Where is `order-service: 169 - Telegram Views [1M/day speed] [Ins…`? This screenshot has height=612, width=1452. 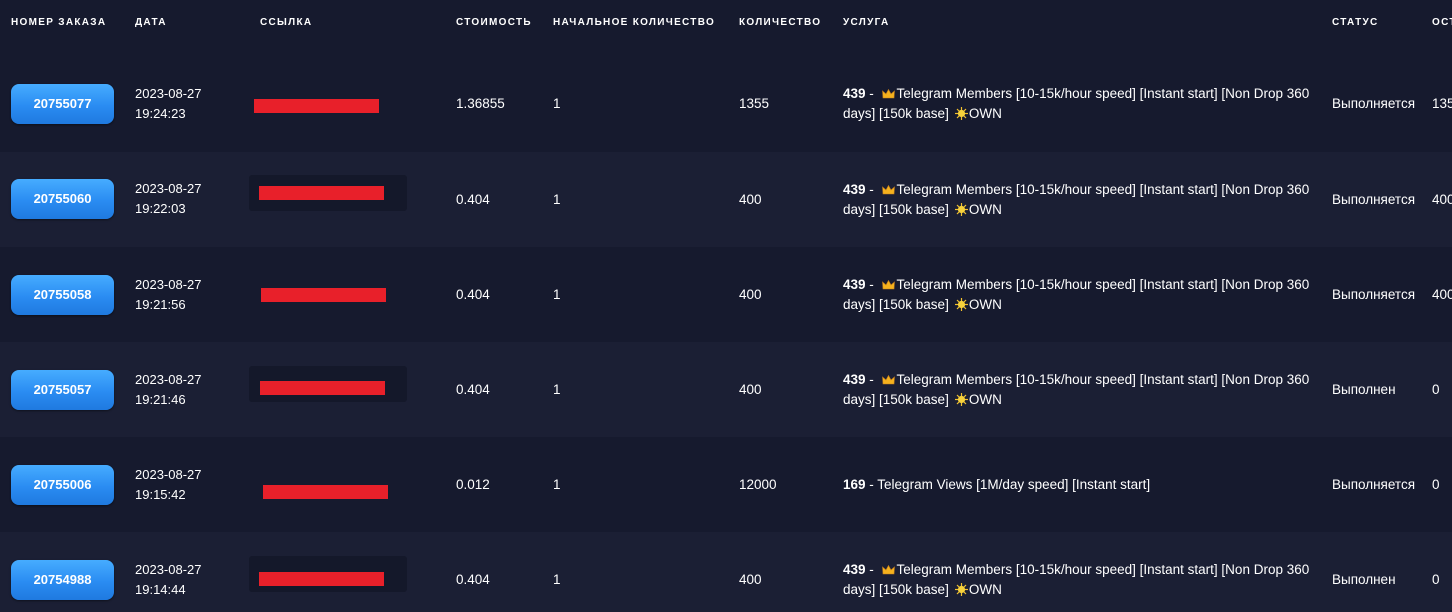 order-service: 169 - Telegram Views [1M/day speed] [Ins… is located at coordinates (1078, 485).